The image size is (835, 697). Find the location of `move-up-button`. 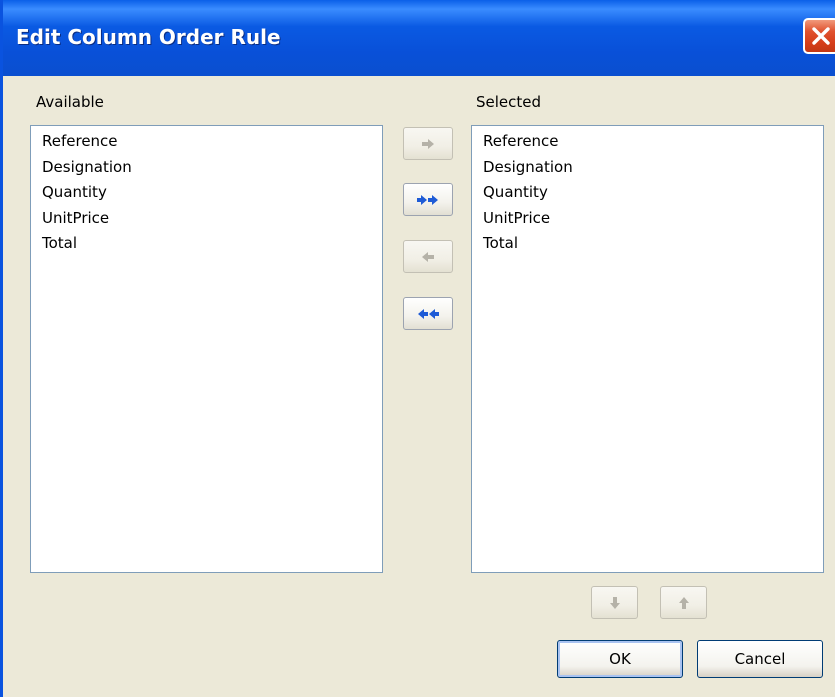

move-up-button is located at coordinates (683, 602).